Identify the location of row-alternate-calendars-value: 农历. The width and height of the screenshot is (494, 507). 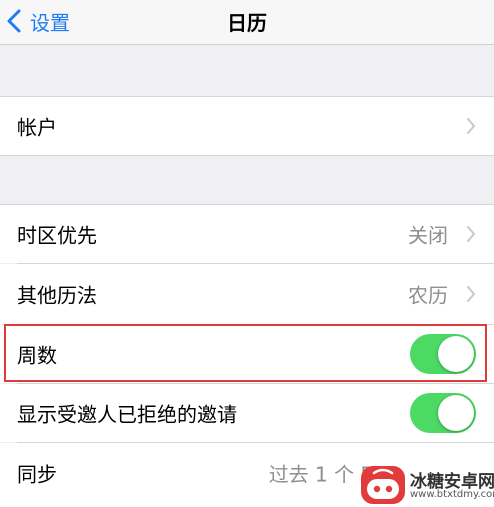
(428, 295).